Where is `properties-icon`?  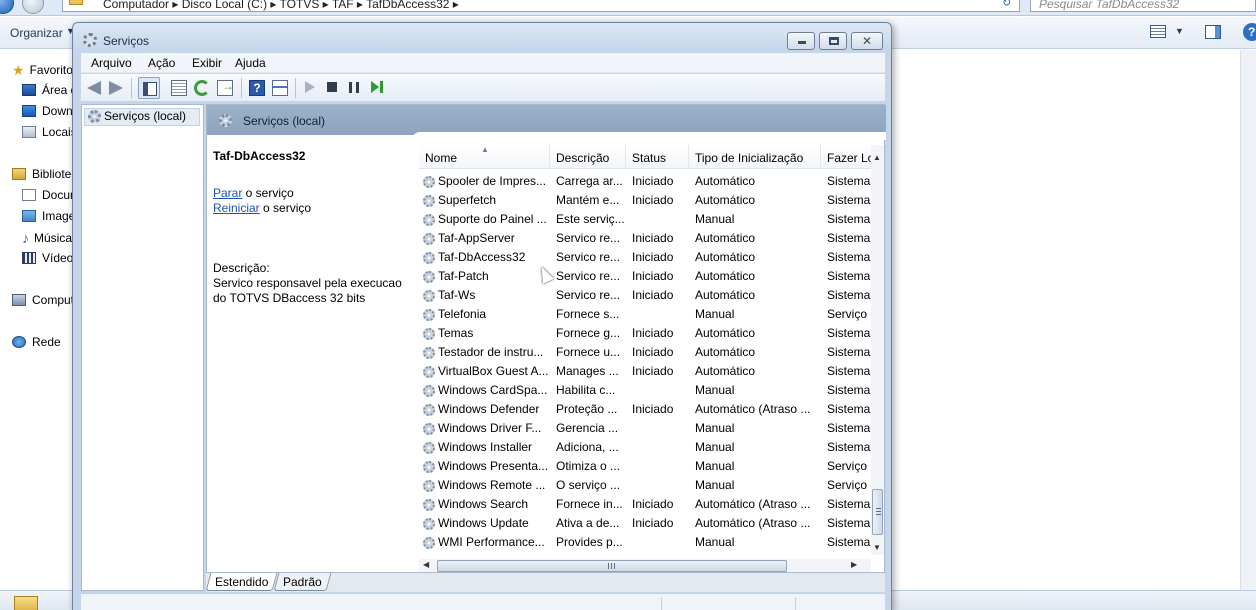
properties-icon is located at coordinates (179, 88).